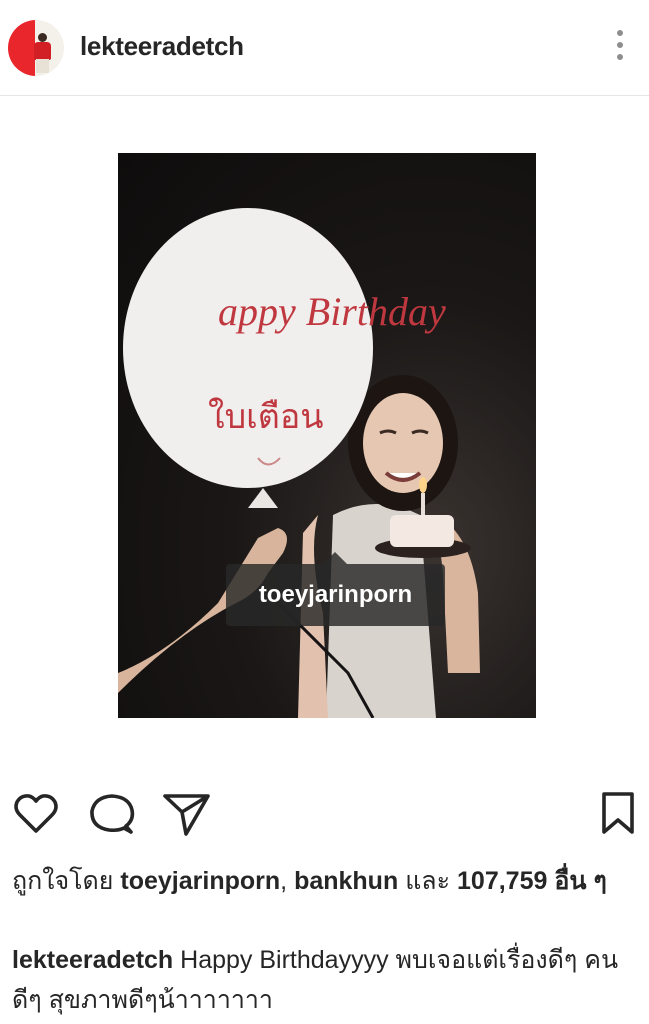  I want to click on post-header: lekteeradetch, so click(324, 48).